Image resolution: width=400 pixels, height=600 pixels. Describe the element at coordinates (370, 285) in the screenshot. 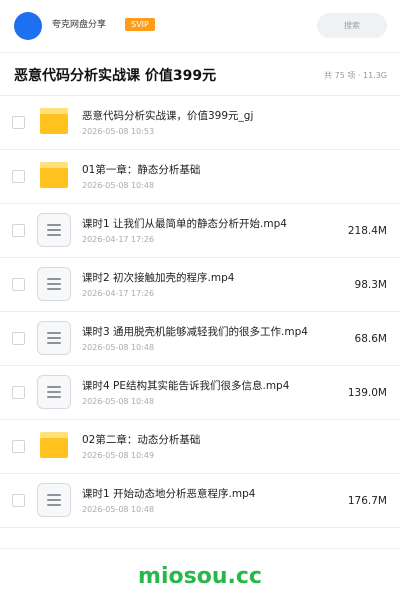

I see `file-size: 98.3M` at that location.